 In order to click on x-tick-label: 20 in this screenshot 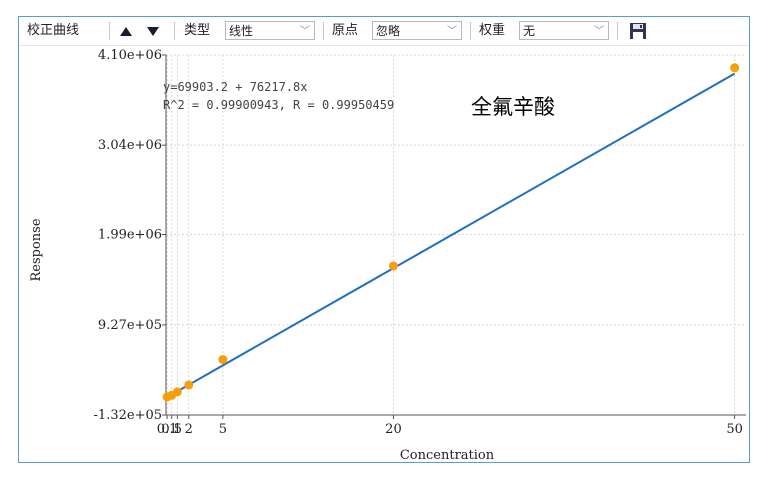, I will do `click(393, 429)`.